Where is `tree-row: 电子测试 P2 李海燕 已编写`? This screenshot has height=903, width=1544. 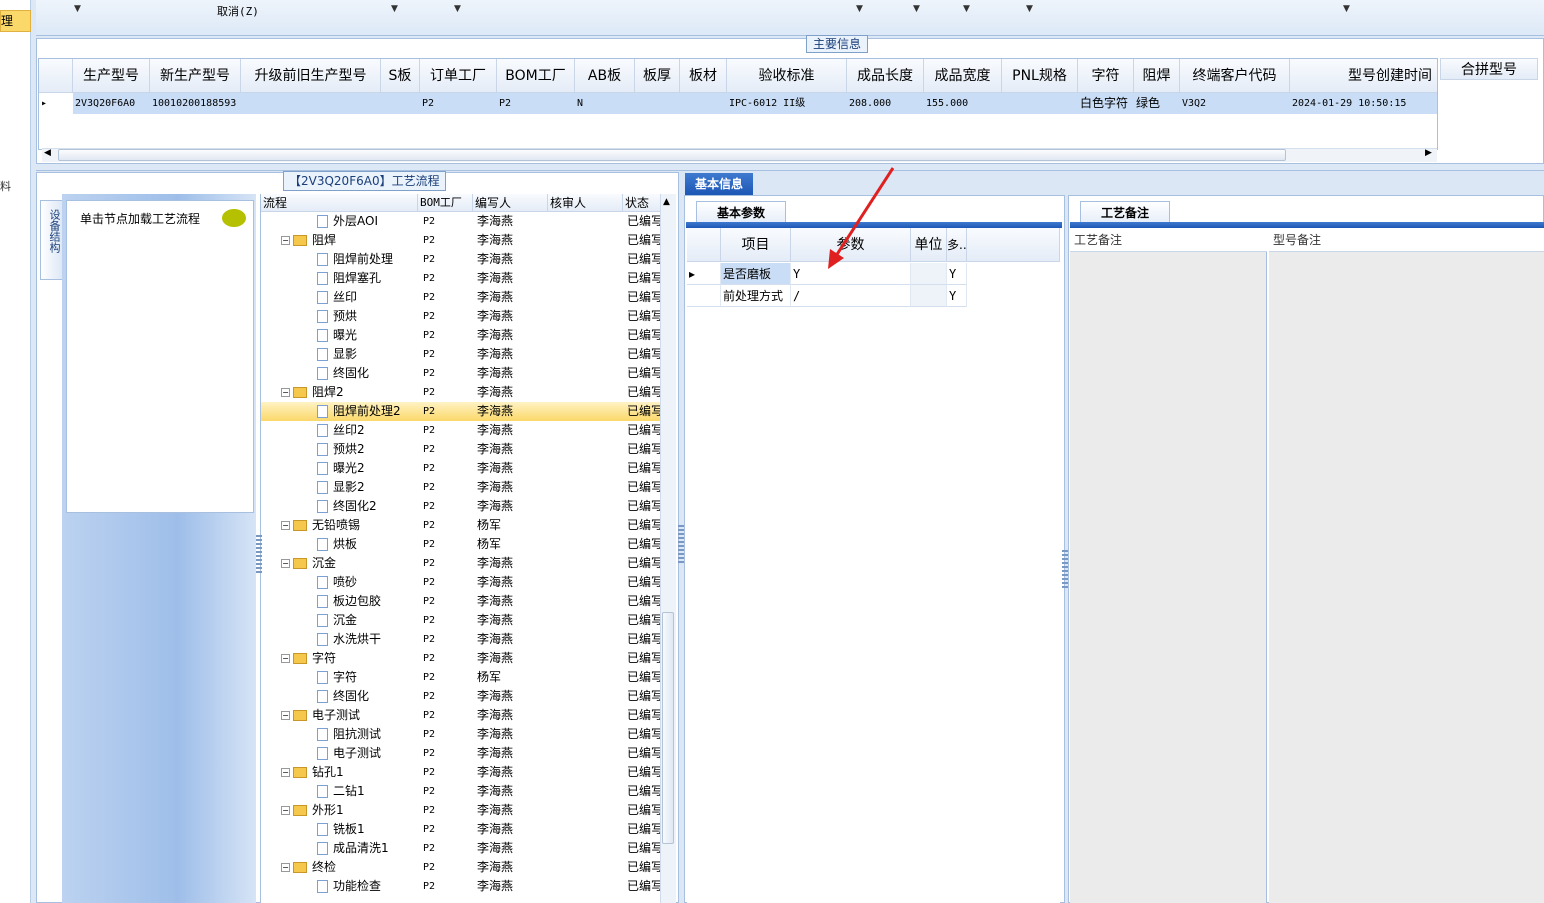 tree-row: 电子测试 P2 李海燕 已编写 is located at coordinates (460, 753).